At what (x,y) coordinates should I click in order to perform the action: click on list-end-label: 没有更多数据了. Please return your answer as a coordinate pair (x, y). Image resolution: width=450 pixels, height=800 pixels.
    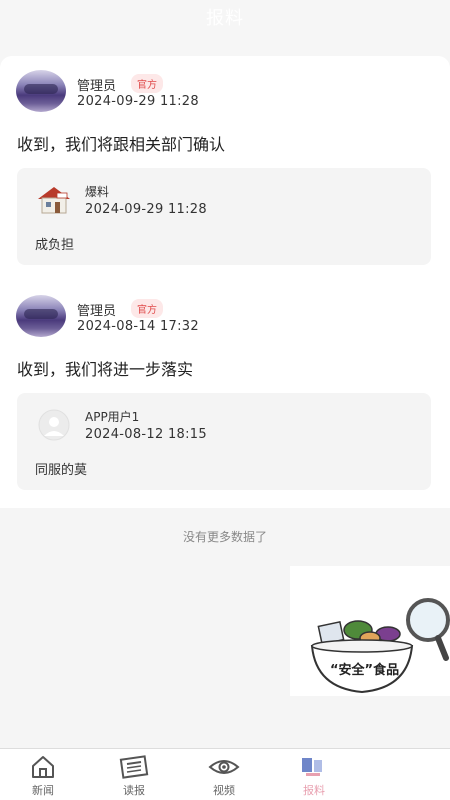
    Looking at the image, I should click on (224, 537).